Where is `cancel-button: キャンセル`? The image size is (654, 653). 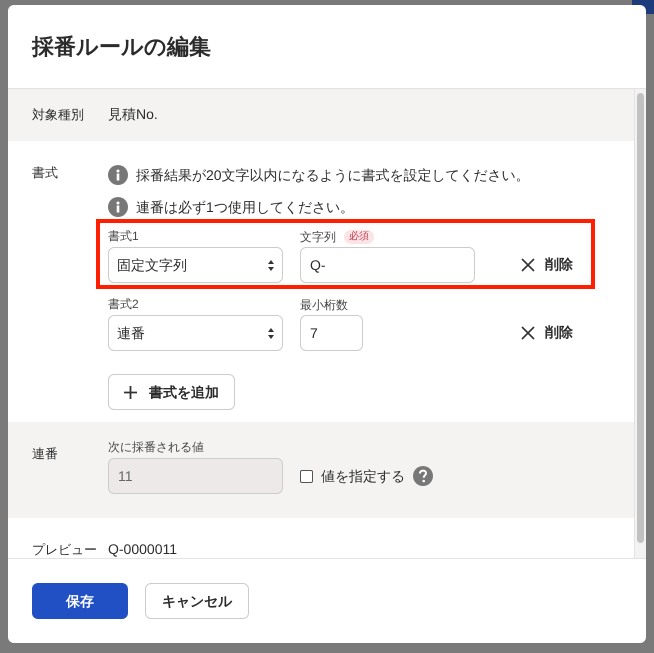 cancel-button: キャンセル is located at coordinates (197, 601).